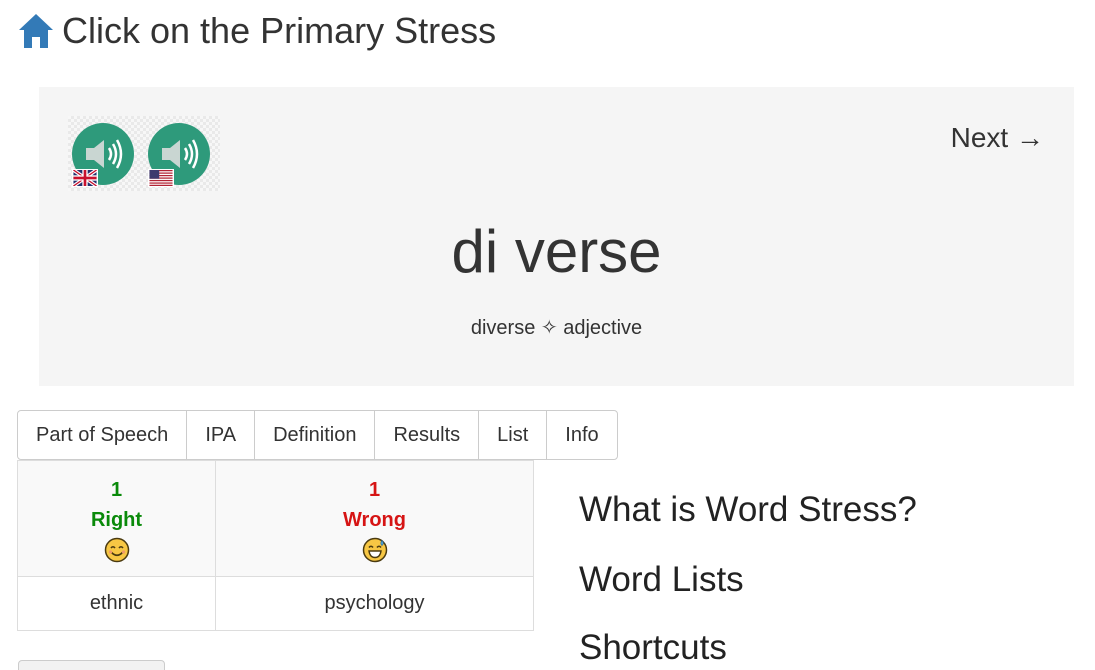  I want to click on audio-button-us, so click(181, 156).